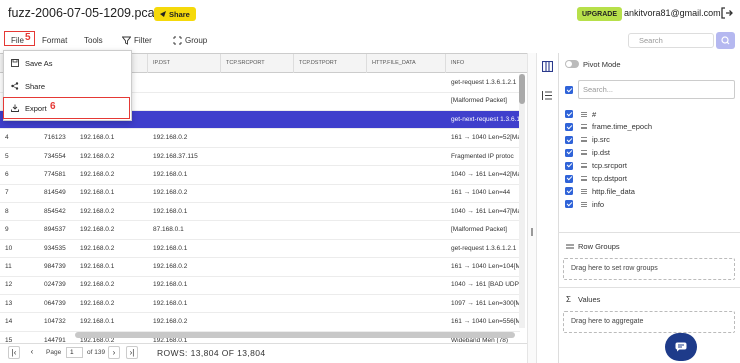 The width and height of the screenshot is (740, 363). What do you see at coordinates (522, 89) in the screenshot?
I see `vertical-scroll-thumb` at bounding box center [522, 89].